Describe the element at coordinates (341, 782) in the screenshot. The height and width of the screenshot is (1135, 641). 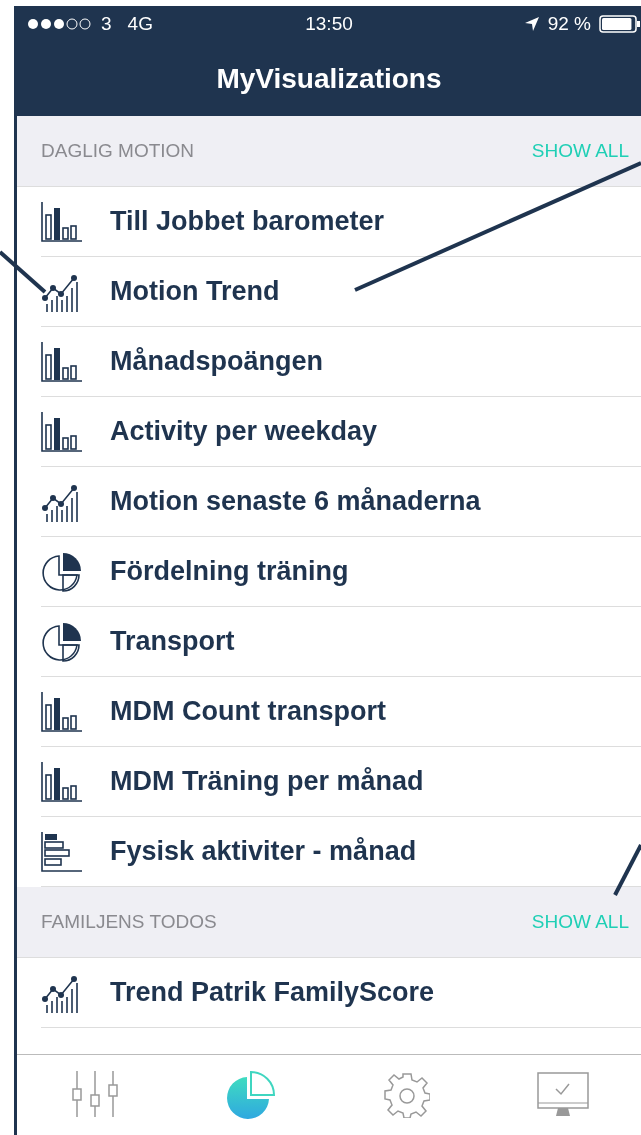
I see `visualization-list-item: MDM Träning per månad` at that location.